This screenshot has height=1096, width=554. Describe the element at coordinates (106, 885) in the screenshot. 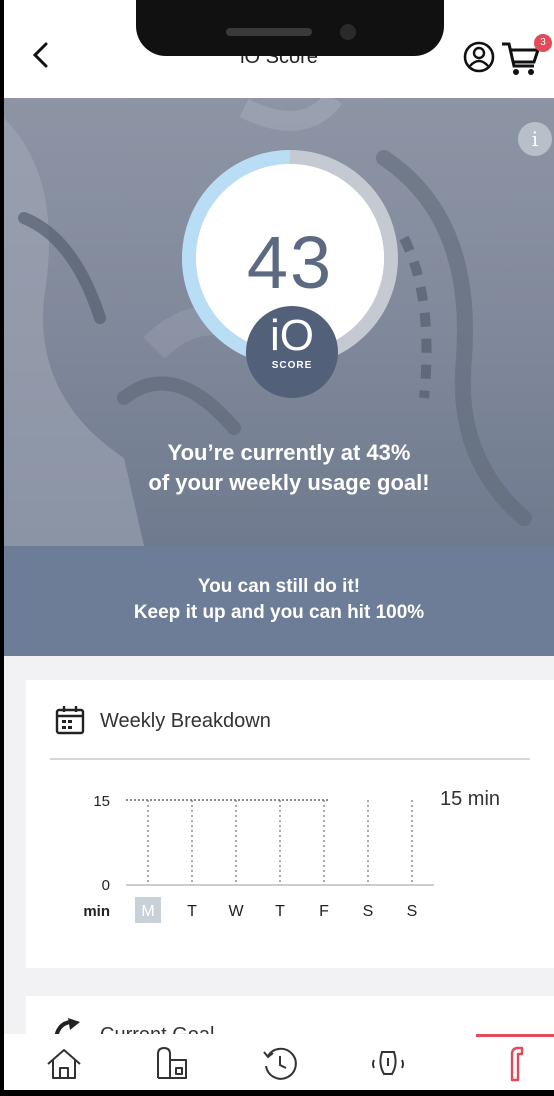

I see `y-tick-label: 0` at that location.